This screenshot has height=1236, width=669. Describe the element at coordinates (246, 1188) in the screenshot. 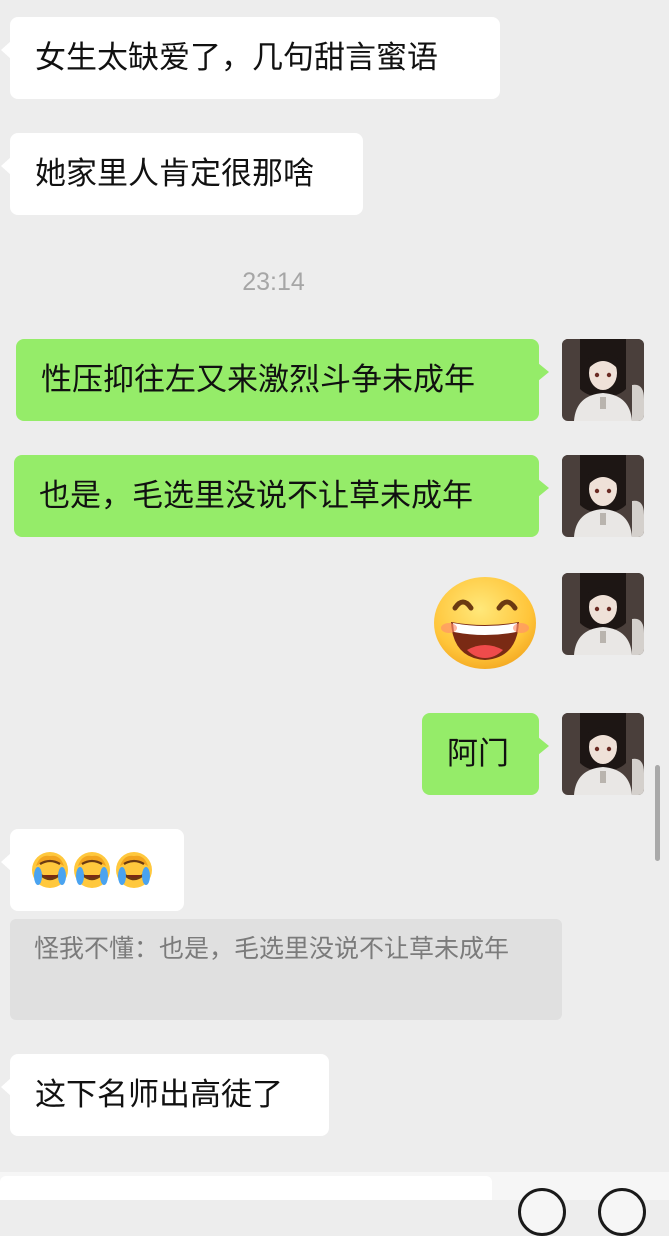

I see `message-input` at that location.